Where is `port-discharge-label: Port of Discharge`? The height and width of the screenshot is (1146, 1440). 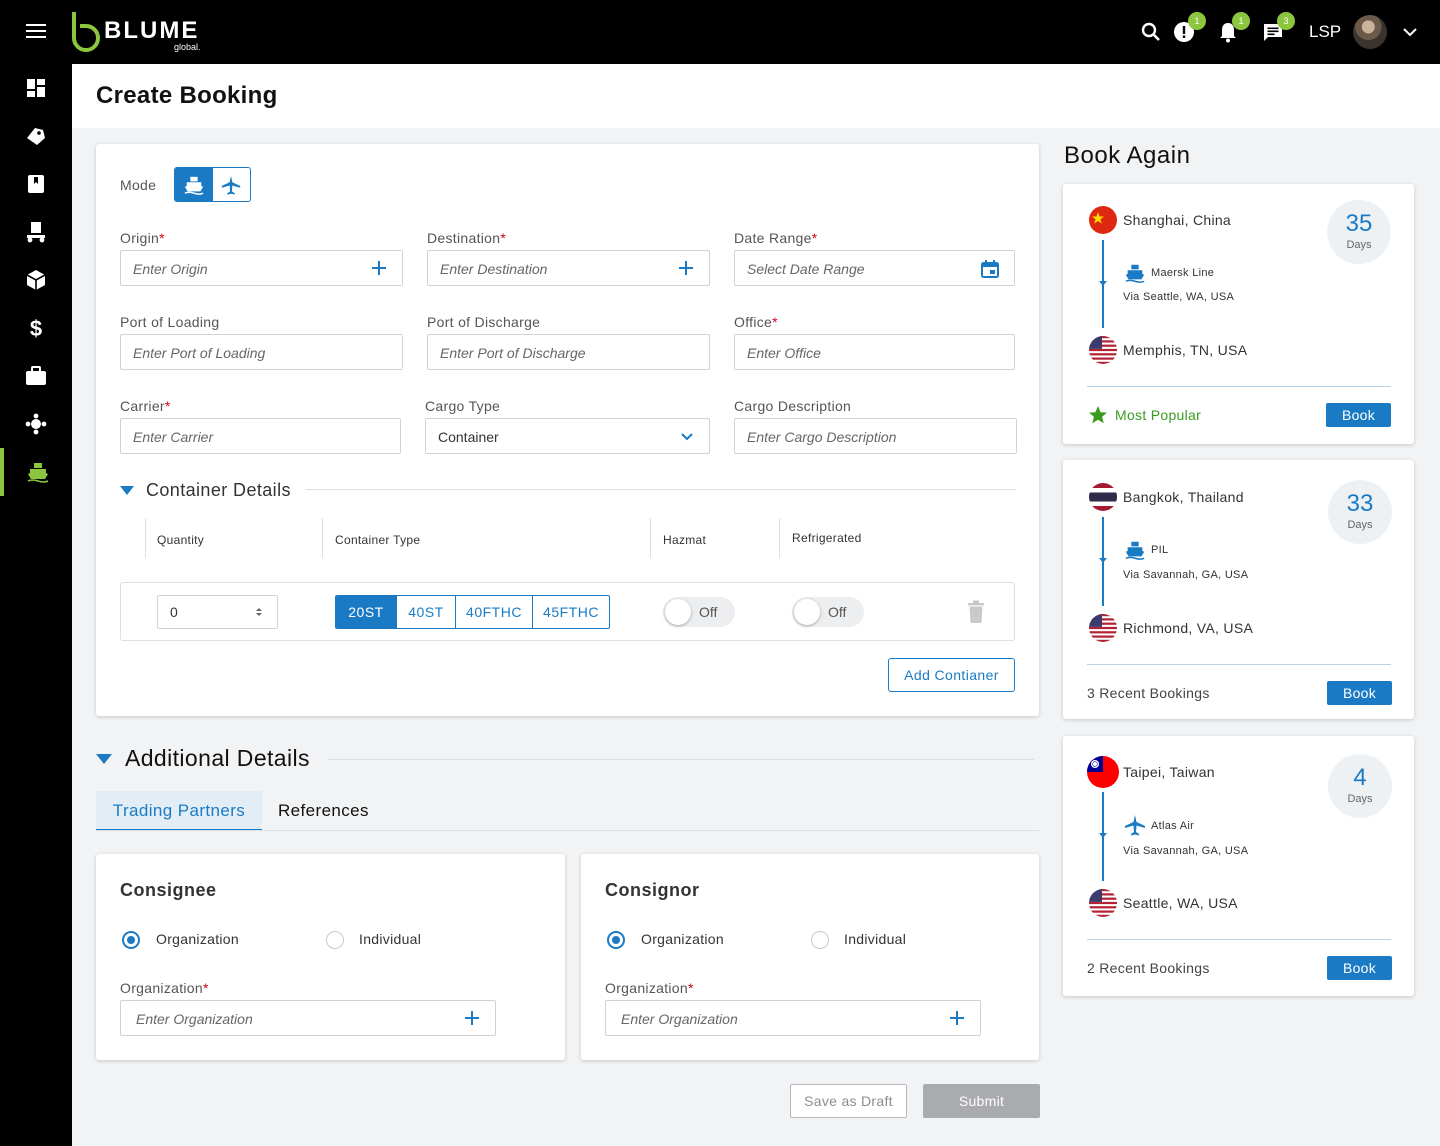 port-discharge-label: Port of Discharge is located at coordinates (484, 322).